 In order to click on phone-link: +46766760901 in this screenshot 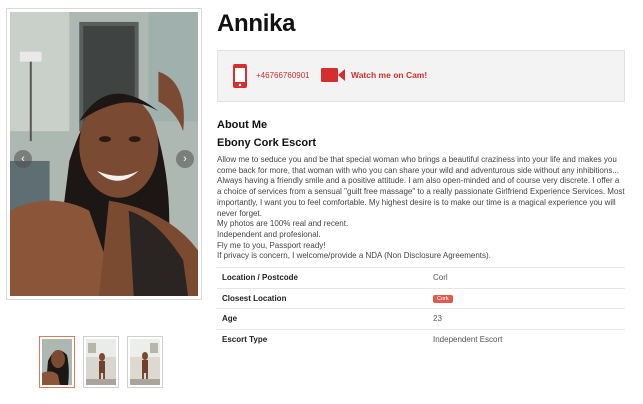, I will do `click(283, 75)`.